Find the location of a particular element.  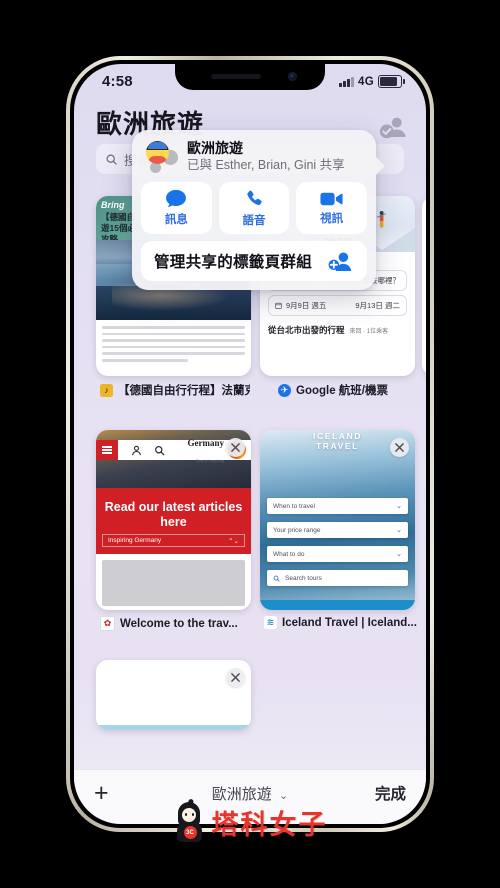

video-action-button: 視訊 is located at coordinates (332, 208).